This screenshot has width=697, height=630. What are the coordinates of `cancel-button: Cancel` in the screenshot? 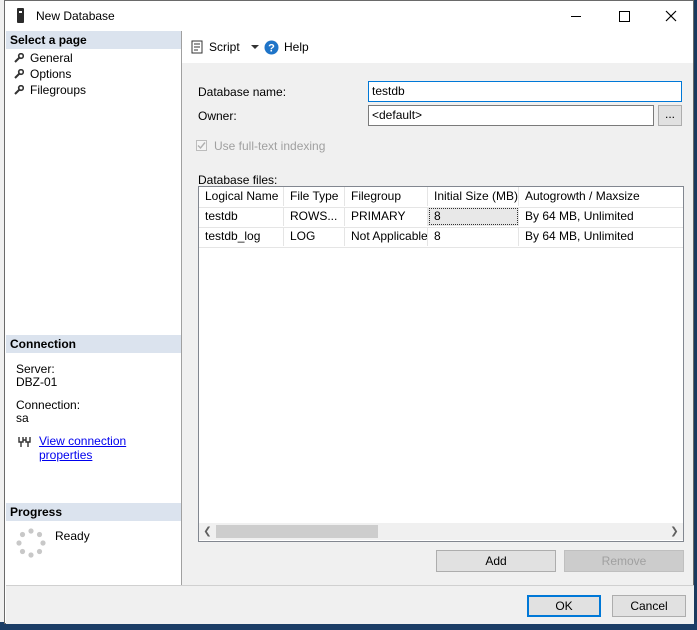 It's located at (649, 606).